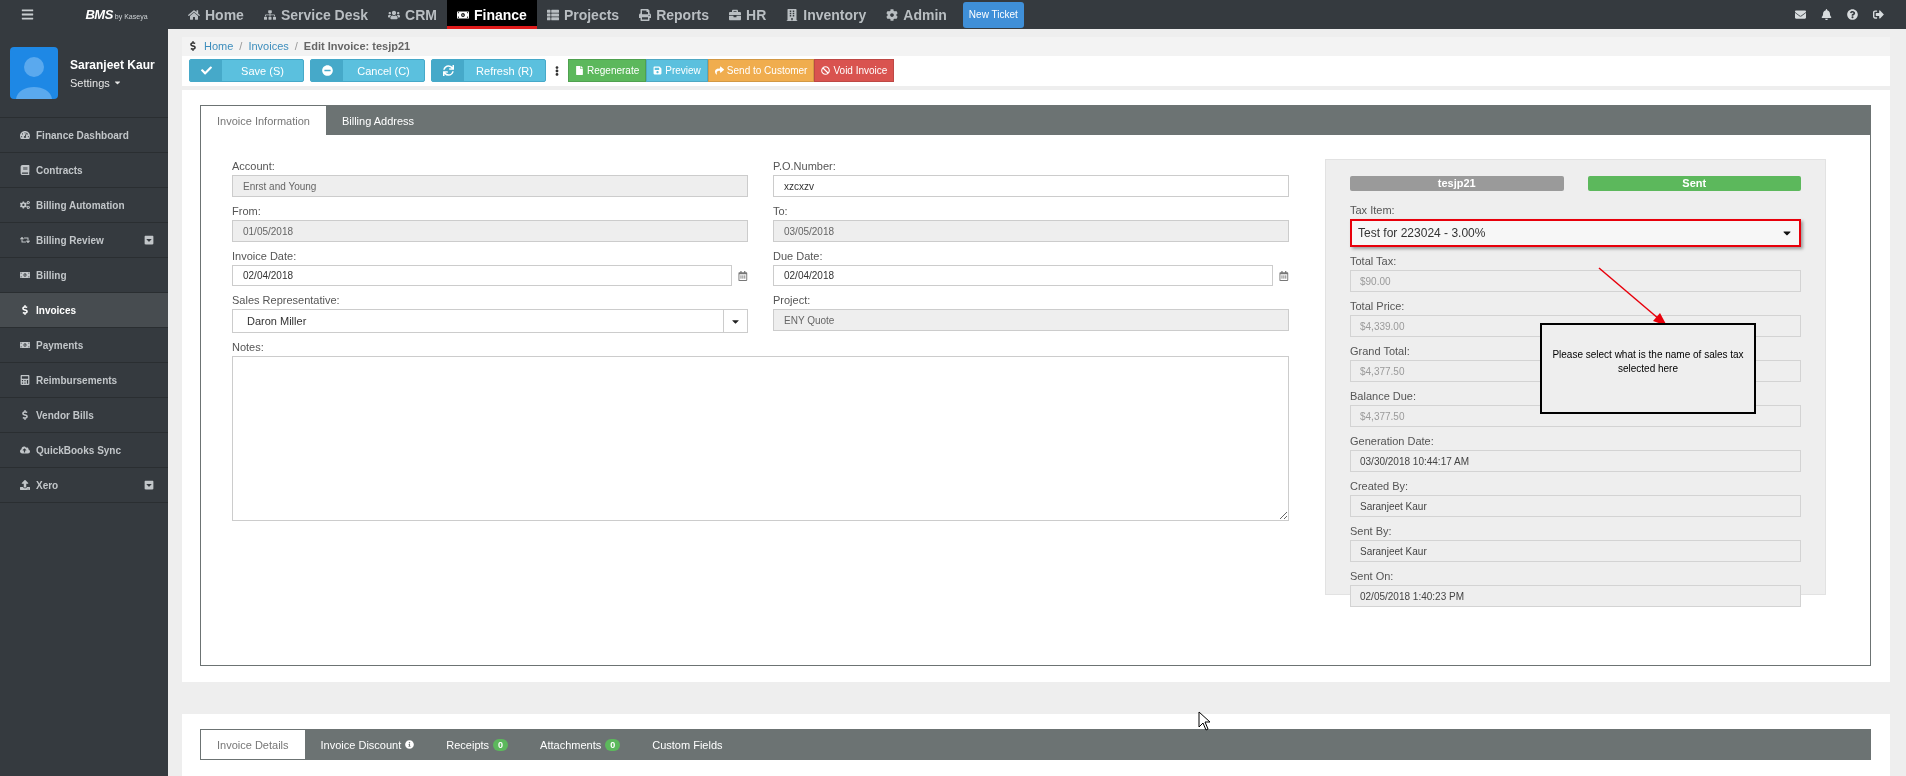  What do you see at coordinates (1377, 306) in the screenshot?
I see `field-label: Total Price:` at bounding box center [1377, 306].